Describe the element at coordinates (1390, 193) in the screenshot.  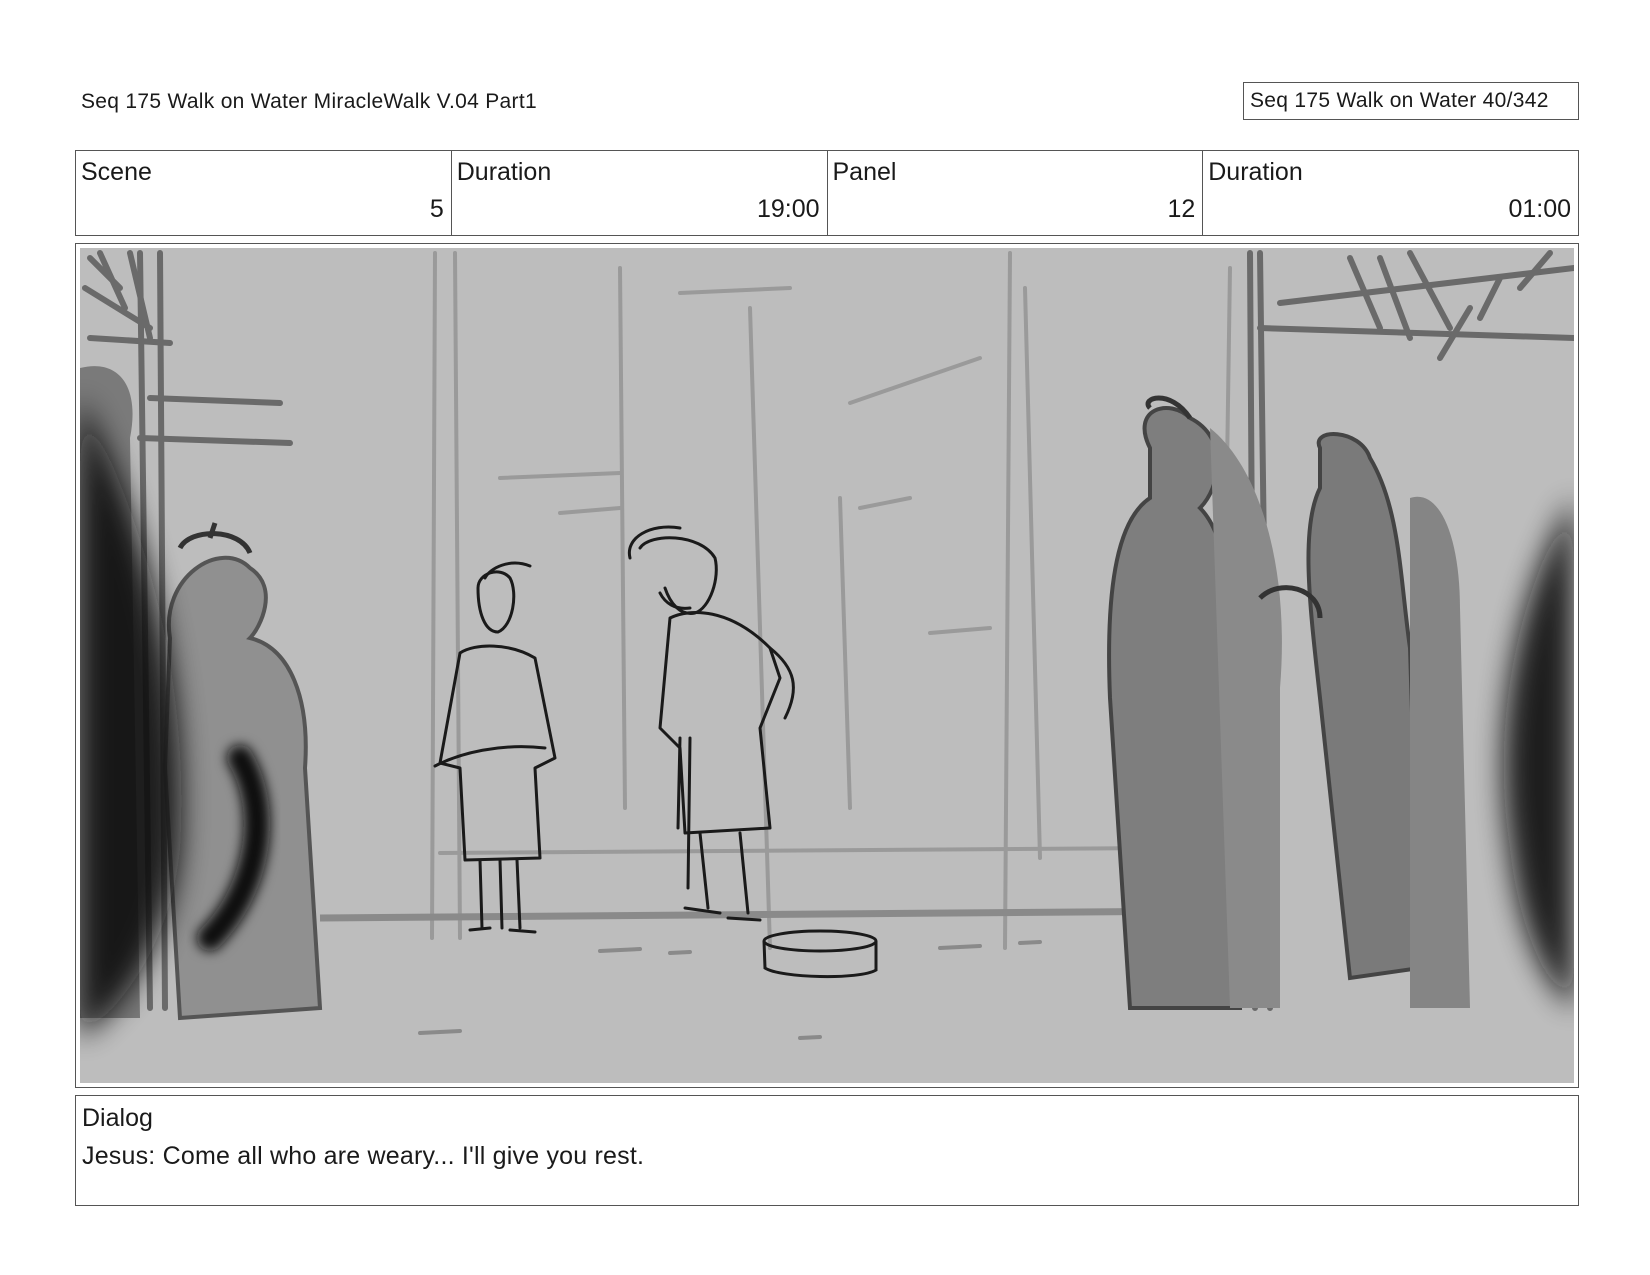
I see `panel-duration-cell: Duration 01:00` at that location.